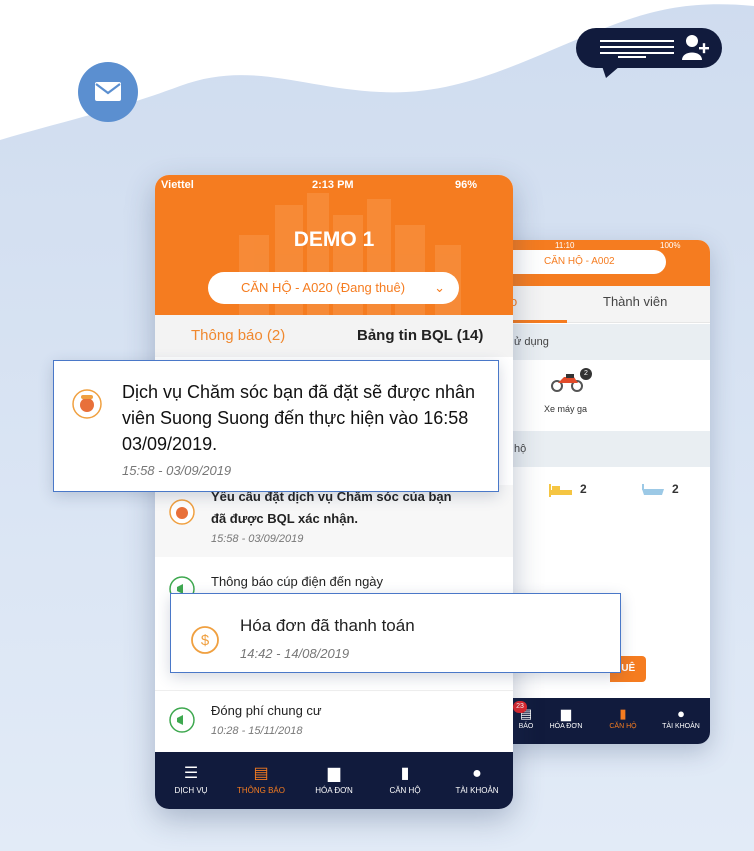 The width and height of the screenshot is (754, 851). I want to click on unit-select-value: CĂN HỘ - A020 (Đang thuê), so click(323, 287).